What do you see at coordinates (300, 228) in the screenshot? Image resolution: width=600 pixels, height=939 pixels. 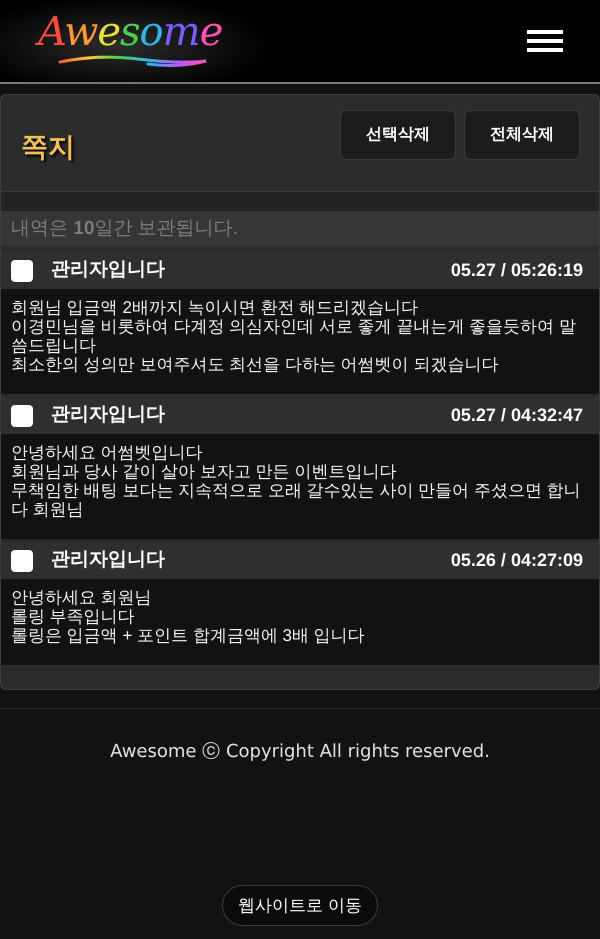 I see `retention-notice: 내역은 10일간 보관됩니다.` at bounding box center [300, 228].